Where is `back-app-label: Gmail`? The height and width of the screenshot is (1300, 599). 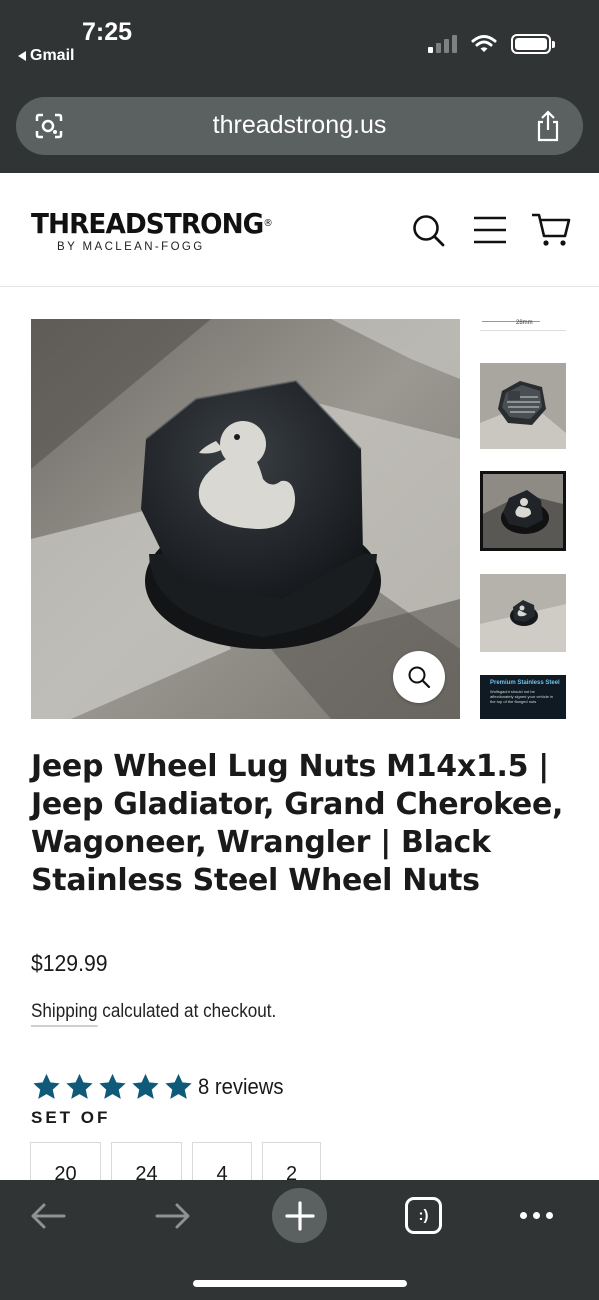
back-app-label: Gmail is located at coordinates (52, 55).